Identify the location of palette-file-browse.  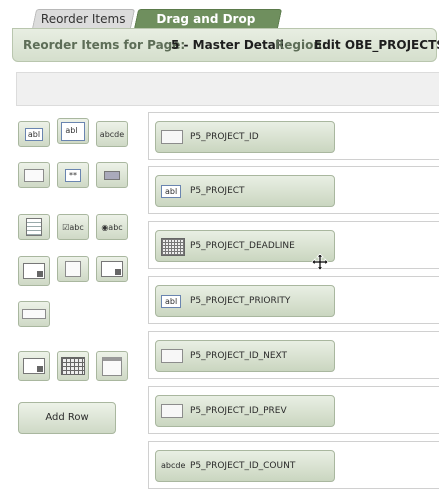
(34, 366).